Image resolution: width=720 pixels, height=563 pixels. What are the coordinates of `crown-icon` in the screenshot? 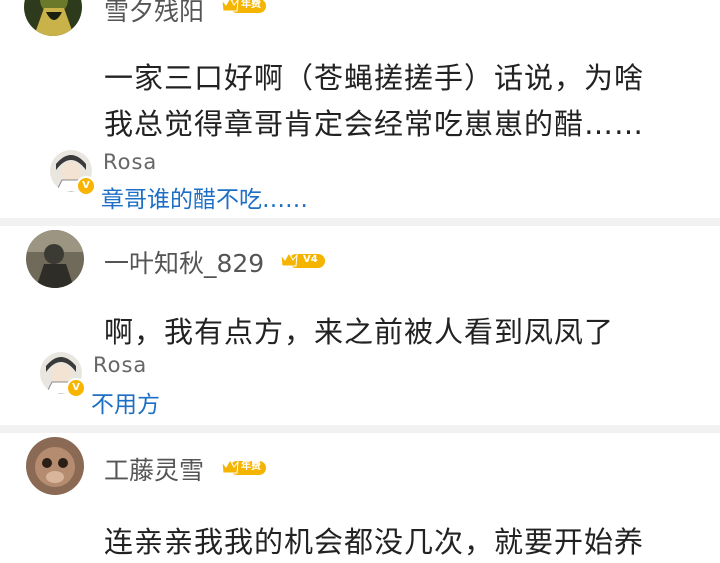 It's located at (302, 259).